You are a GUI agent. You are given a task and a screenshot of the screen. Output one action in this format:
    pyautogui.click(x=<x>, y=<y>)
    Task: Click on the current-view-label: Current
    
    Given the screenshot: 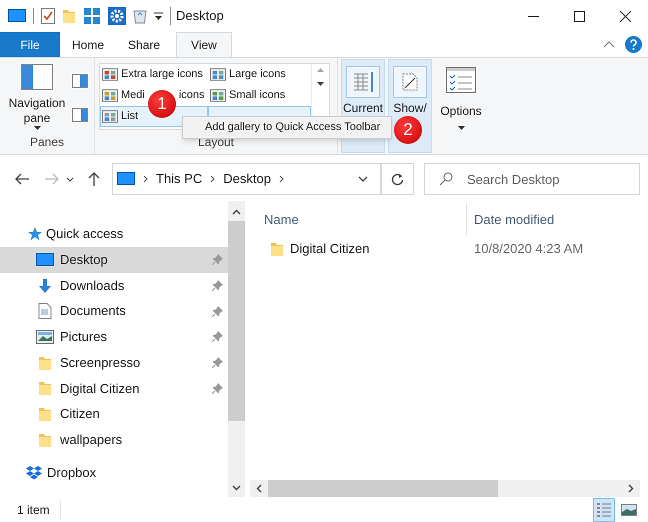 What is the action you would take?
    pyautogui.click(x=362, y=108)
    